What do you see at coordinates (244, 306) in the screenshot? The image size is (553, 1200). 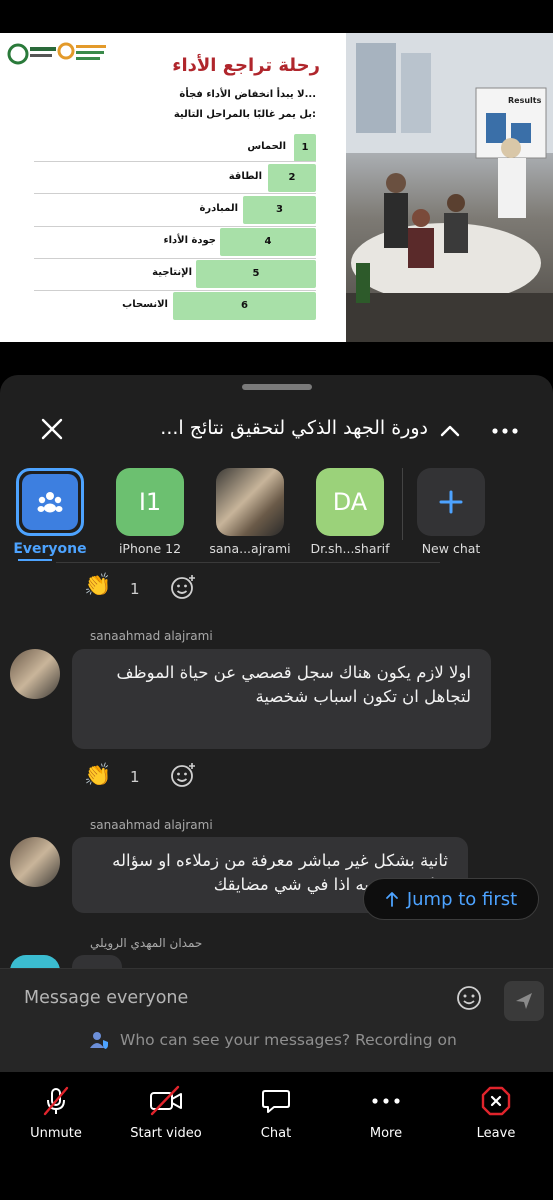 I see `step-bar-6: 6` at bounding box center [244, 306].